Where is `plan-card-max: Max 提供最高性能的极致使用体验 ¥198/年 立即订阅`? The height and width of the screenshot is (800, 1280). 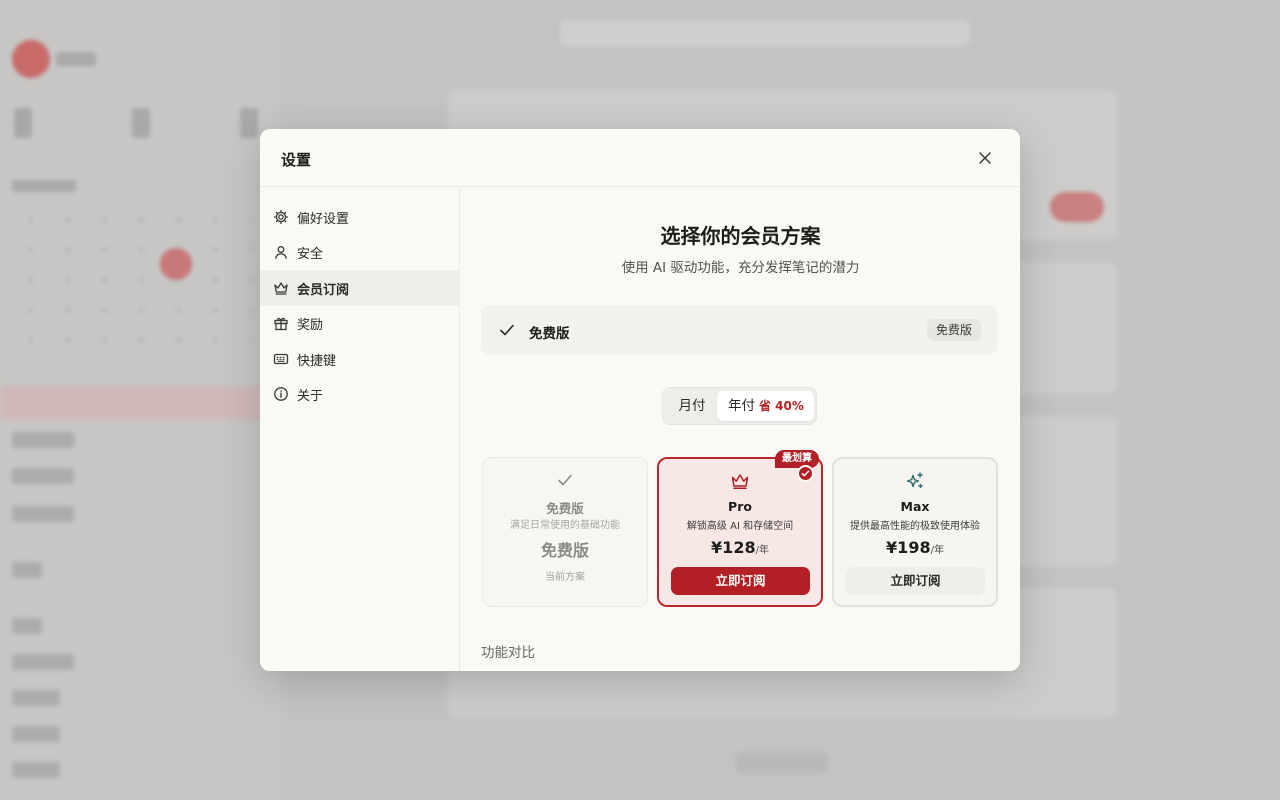 plan-card-max: Max 提供最高性能的极致使用体验 ¥198/年 立即订阅 is located at coordinates (915, 532).